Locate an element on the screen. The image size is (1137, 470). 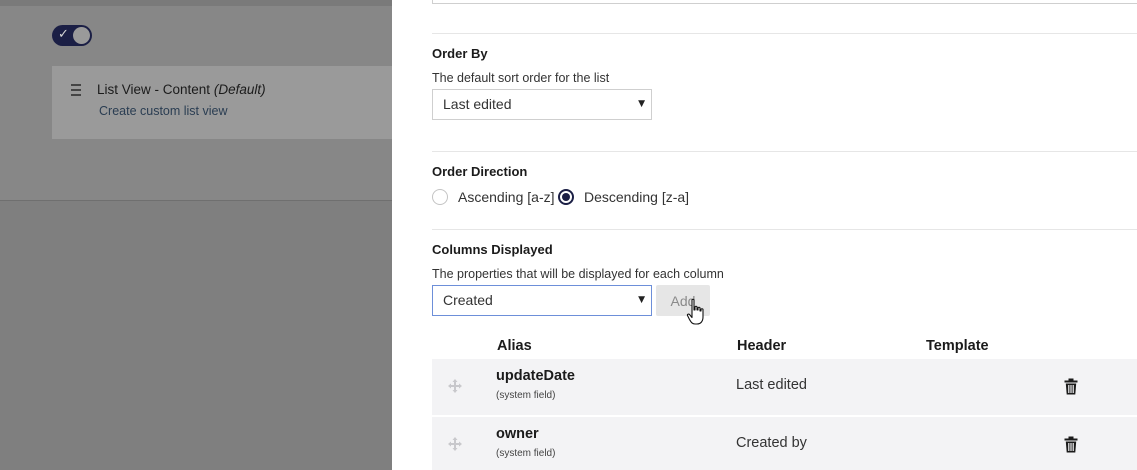
table-row: owner (system field) Created by is located at coordinates (784, 443).